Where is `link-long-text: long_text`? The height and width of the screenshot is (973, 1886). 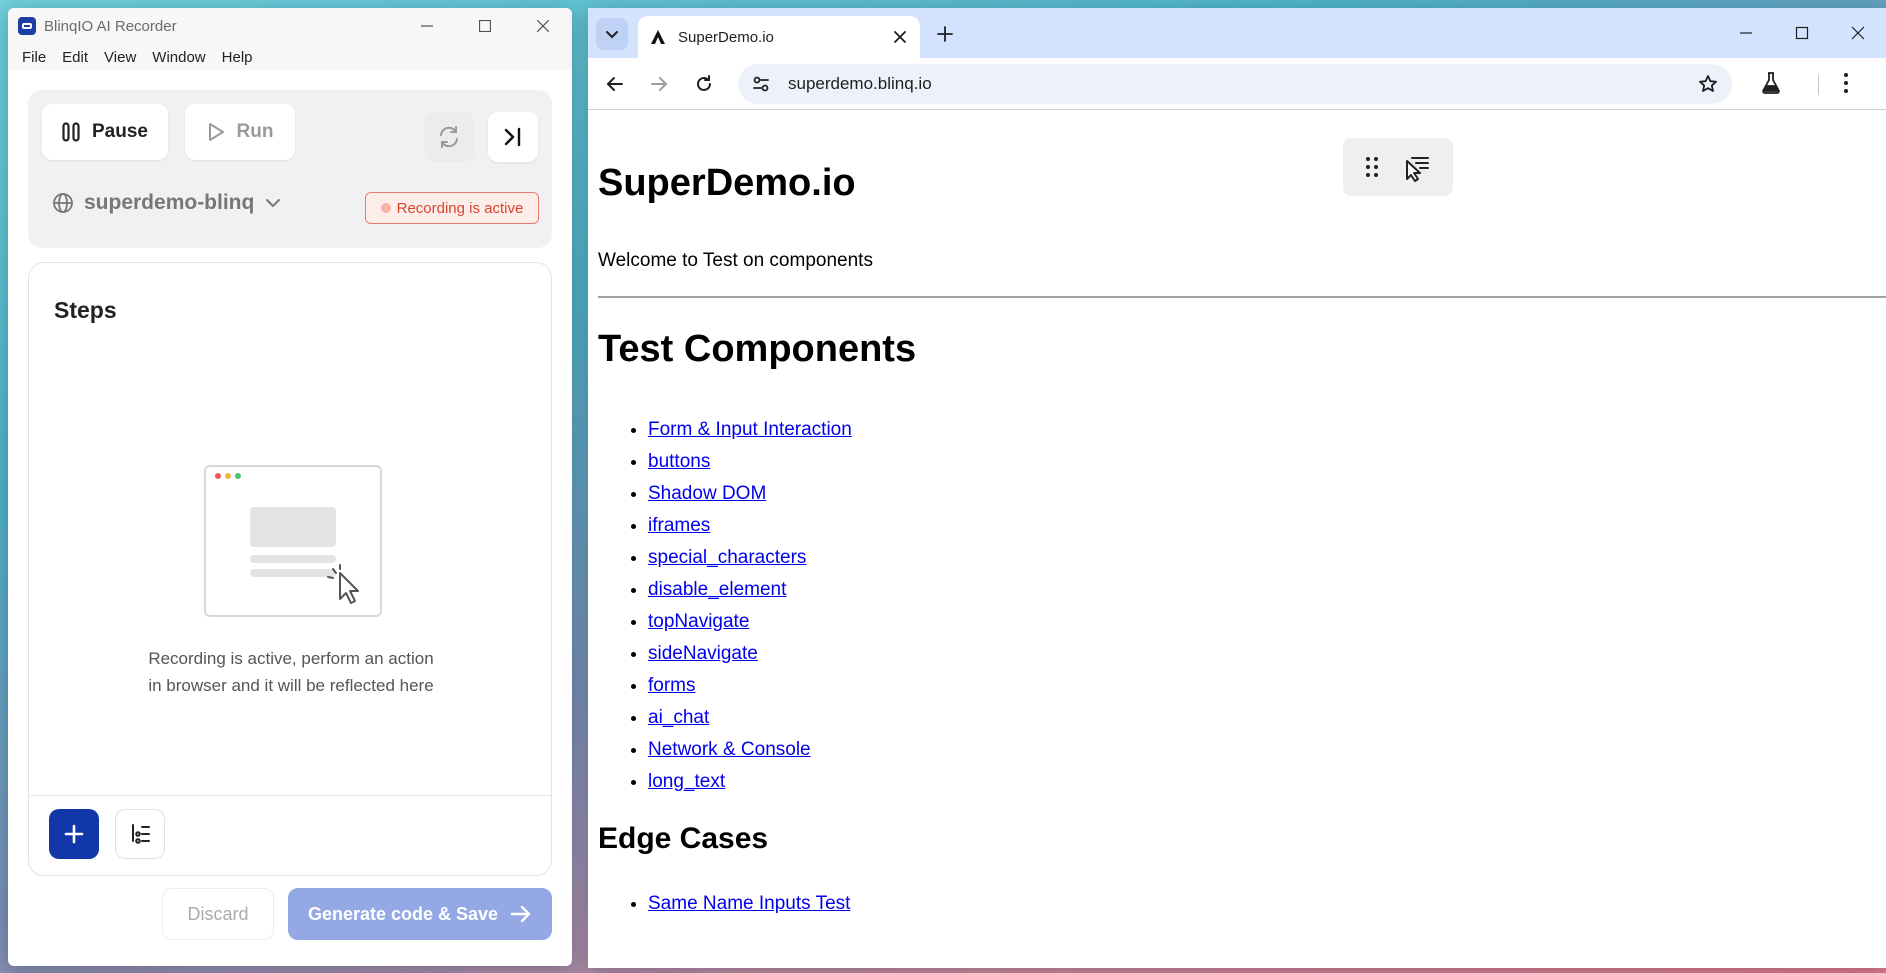
link-long-text: long_text is located at coordinates (686, 781).